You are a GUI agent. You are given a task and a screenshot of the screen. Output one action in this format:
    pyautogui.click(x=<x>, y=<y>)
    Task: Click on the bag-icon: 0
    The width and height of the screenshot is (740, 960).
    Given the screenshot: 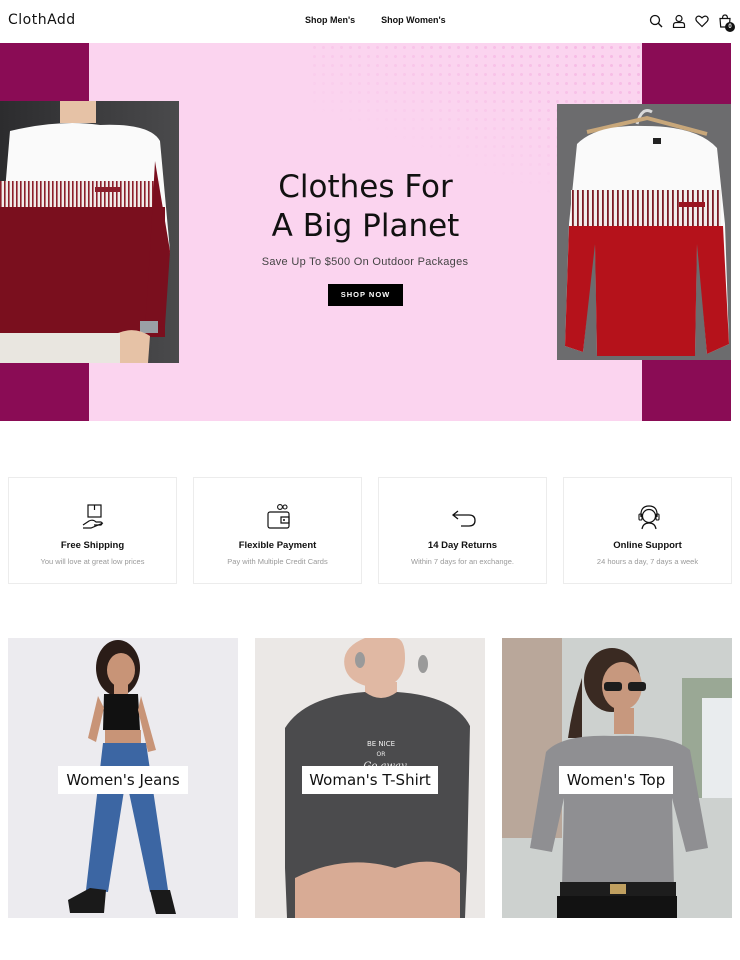 What is the action you would take?
    pyautogui.click(x=726, y=22)
    